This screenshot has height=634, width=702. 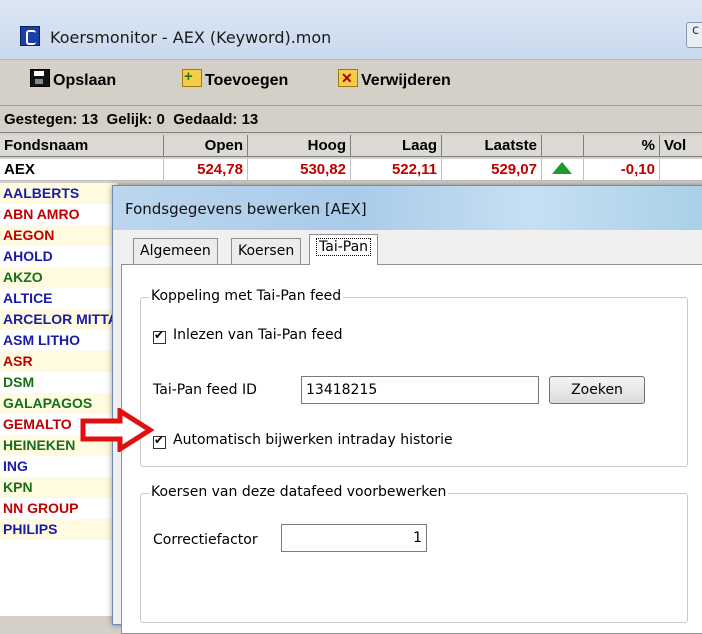 What do you see at coordinates (622, 146) in the screenshot?
I see `column-header-percent: %` at bounding box center [622, 146].